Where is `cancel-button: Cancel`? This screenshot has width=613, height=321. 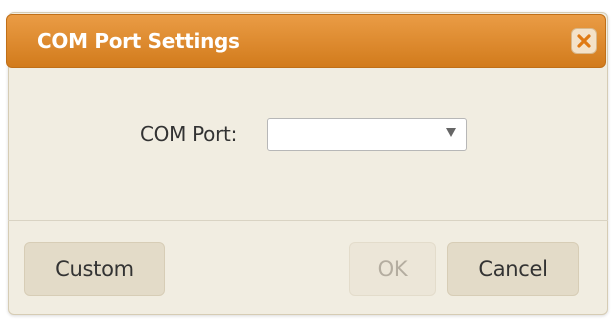
cancel-button: Cancel is located at coordinates (513, 269).